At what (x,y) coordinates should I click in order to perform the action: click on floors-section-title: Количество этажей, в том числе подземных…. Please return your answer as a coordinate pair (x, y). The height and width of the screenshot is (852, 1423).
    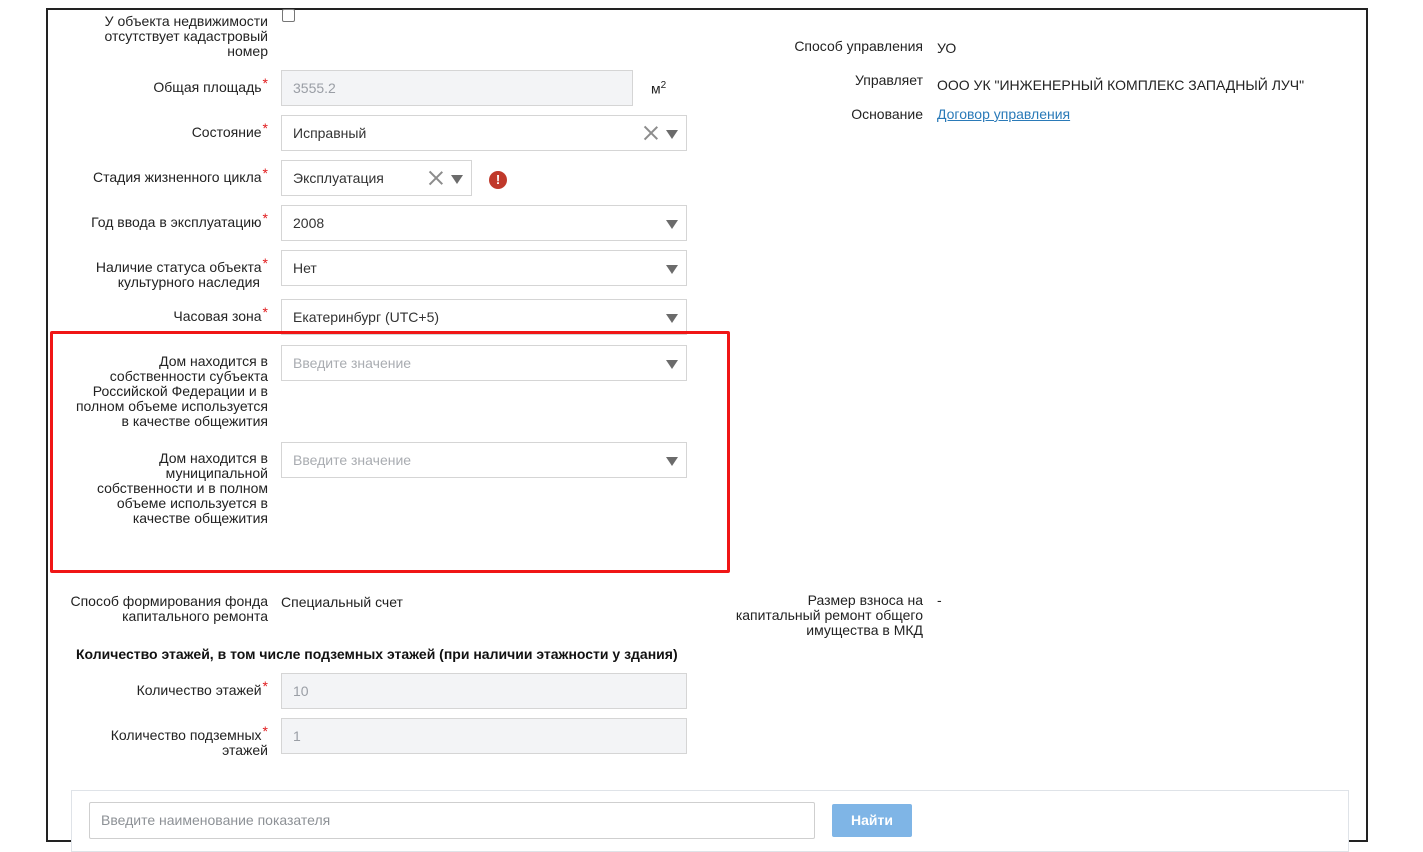
    Looking at the image, I should click on (377, 654).